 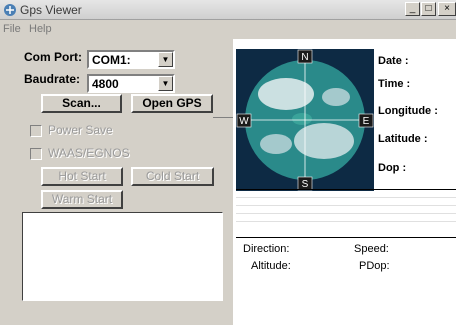 What do you see at coordinates (131, 83) in the screenshot?
I see `baudrate-select: 4800 ▼` at bounding box center [131, 83].